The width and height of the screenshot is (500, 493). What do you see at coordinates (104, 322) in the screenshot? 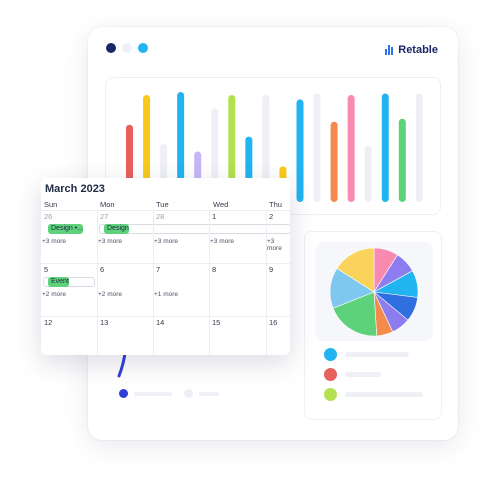
I see `calendar-day-number: 13` at bounding box center [104, 322].